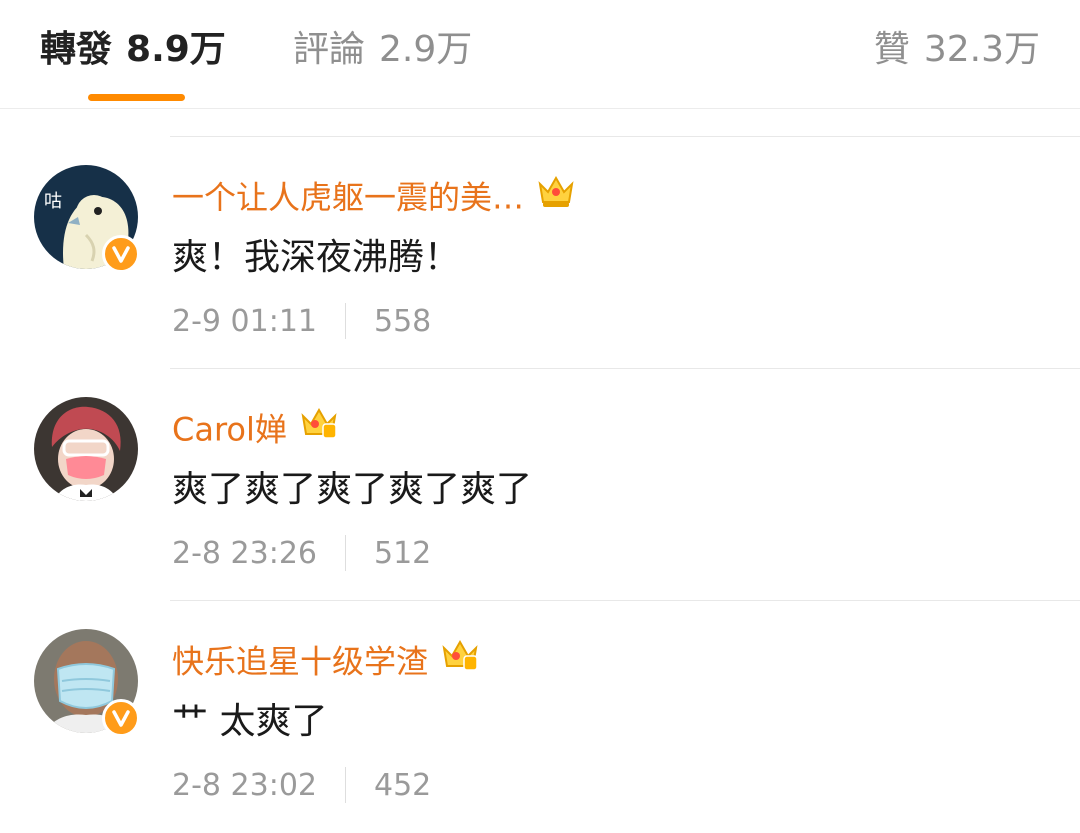 Image resolution: width=1080 pixels, height=833 pixels. Describe the element at coordinates (244, 321) in the screenshot. I see `comment-time: 2-9 01:11` at that location.